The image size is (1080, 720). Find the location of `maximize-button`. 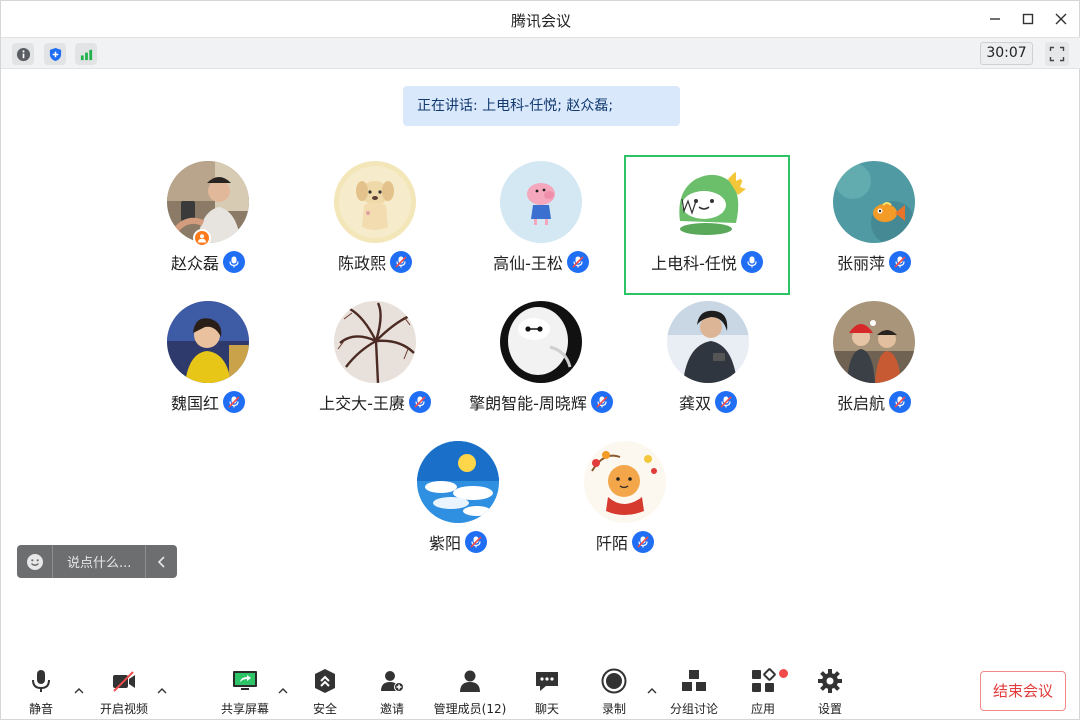

maximize-button is located at coordinates (1028, 19).